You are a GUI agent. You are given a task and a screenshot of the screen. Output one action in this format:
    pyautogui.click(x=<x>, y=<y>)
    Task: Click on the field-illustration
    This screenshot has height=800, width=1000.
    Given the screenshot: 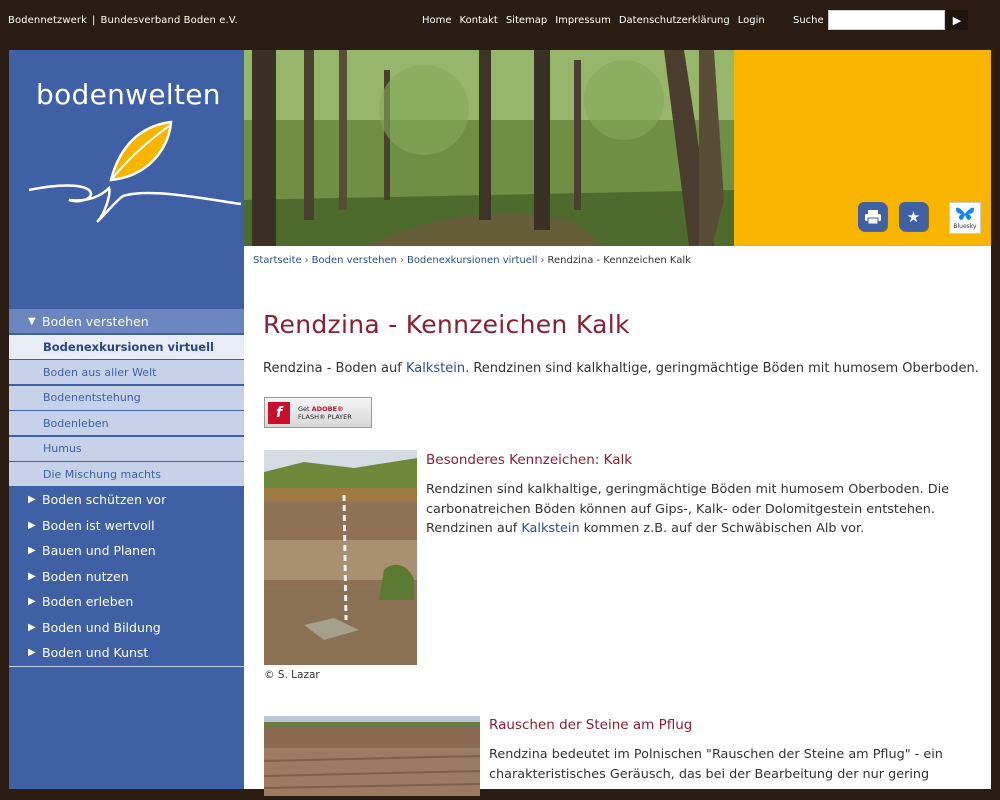 What is the action you would take?
    pyautogui.click(x=372, y=756)
    